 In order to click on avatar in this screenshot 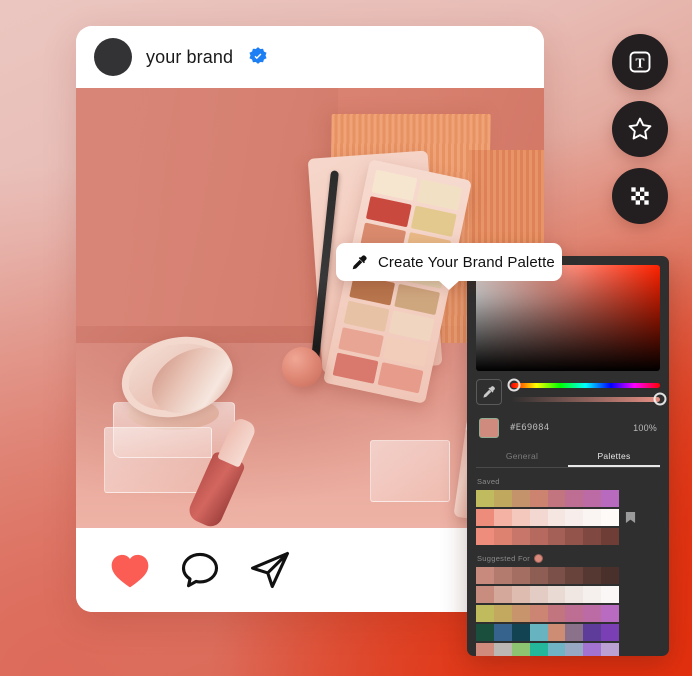, I will do `click(113, 57)`.